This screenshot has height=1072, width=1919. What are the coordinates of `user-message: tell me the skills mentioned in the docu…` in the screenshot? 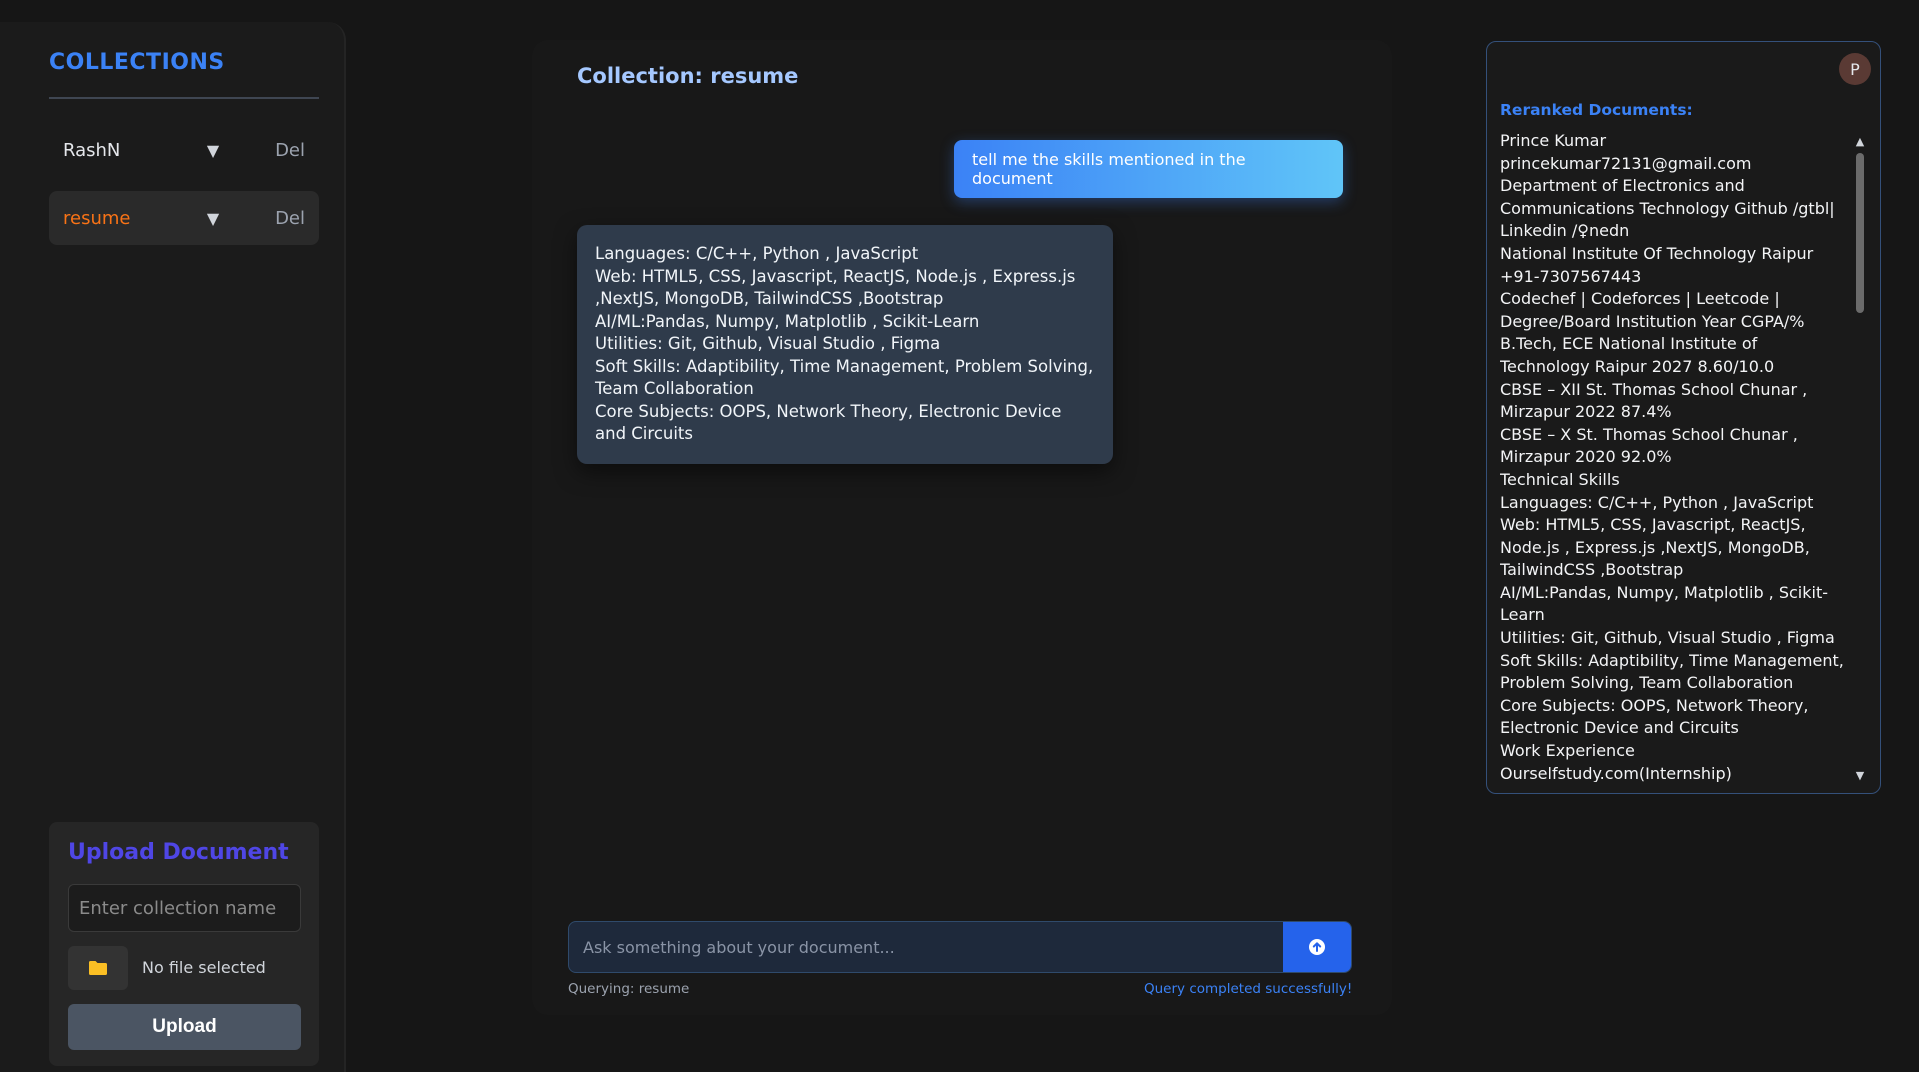 It's located at (1148, 169).